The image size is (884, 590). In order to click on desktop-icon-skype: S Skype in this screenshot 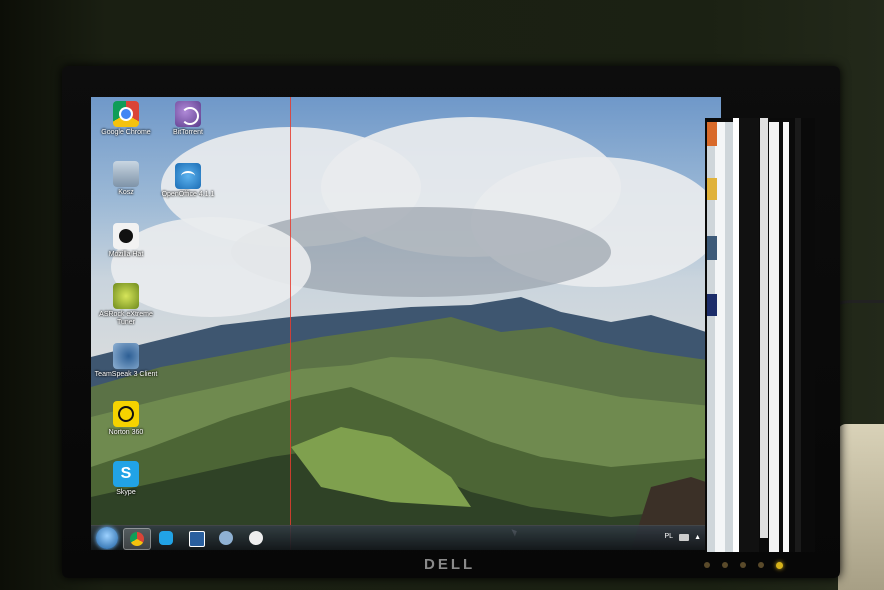, I will do `click(126, 479)`.